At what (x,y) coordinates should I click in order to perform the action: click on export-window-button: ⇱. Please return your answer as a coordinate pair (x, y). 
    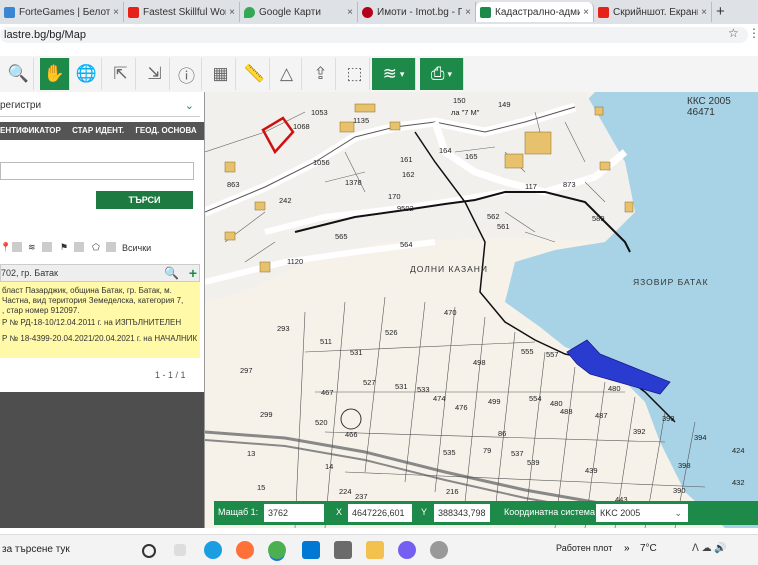
    Looking at the image, I should click on (121, 74).